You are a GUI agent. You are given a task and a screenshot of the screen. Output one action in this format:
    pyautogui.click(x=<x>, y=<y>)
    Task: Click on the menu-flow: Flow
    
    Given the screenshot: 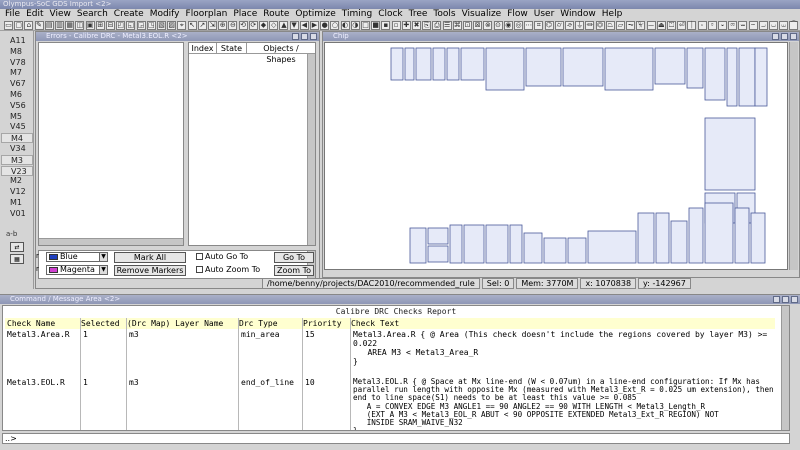 What is the action you would take?
    pyautogui.click(x=517, y=14)
    